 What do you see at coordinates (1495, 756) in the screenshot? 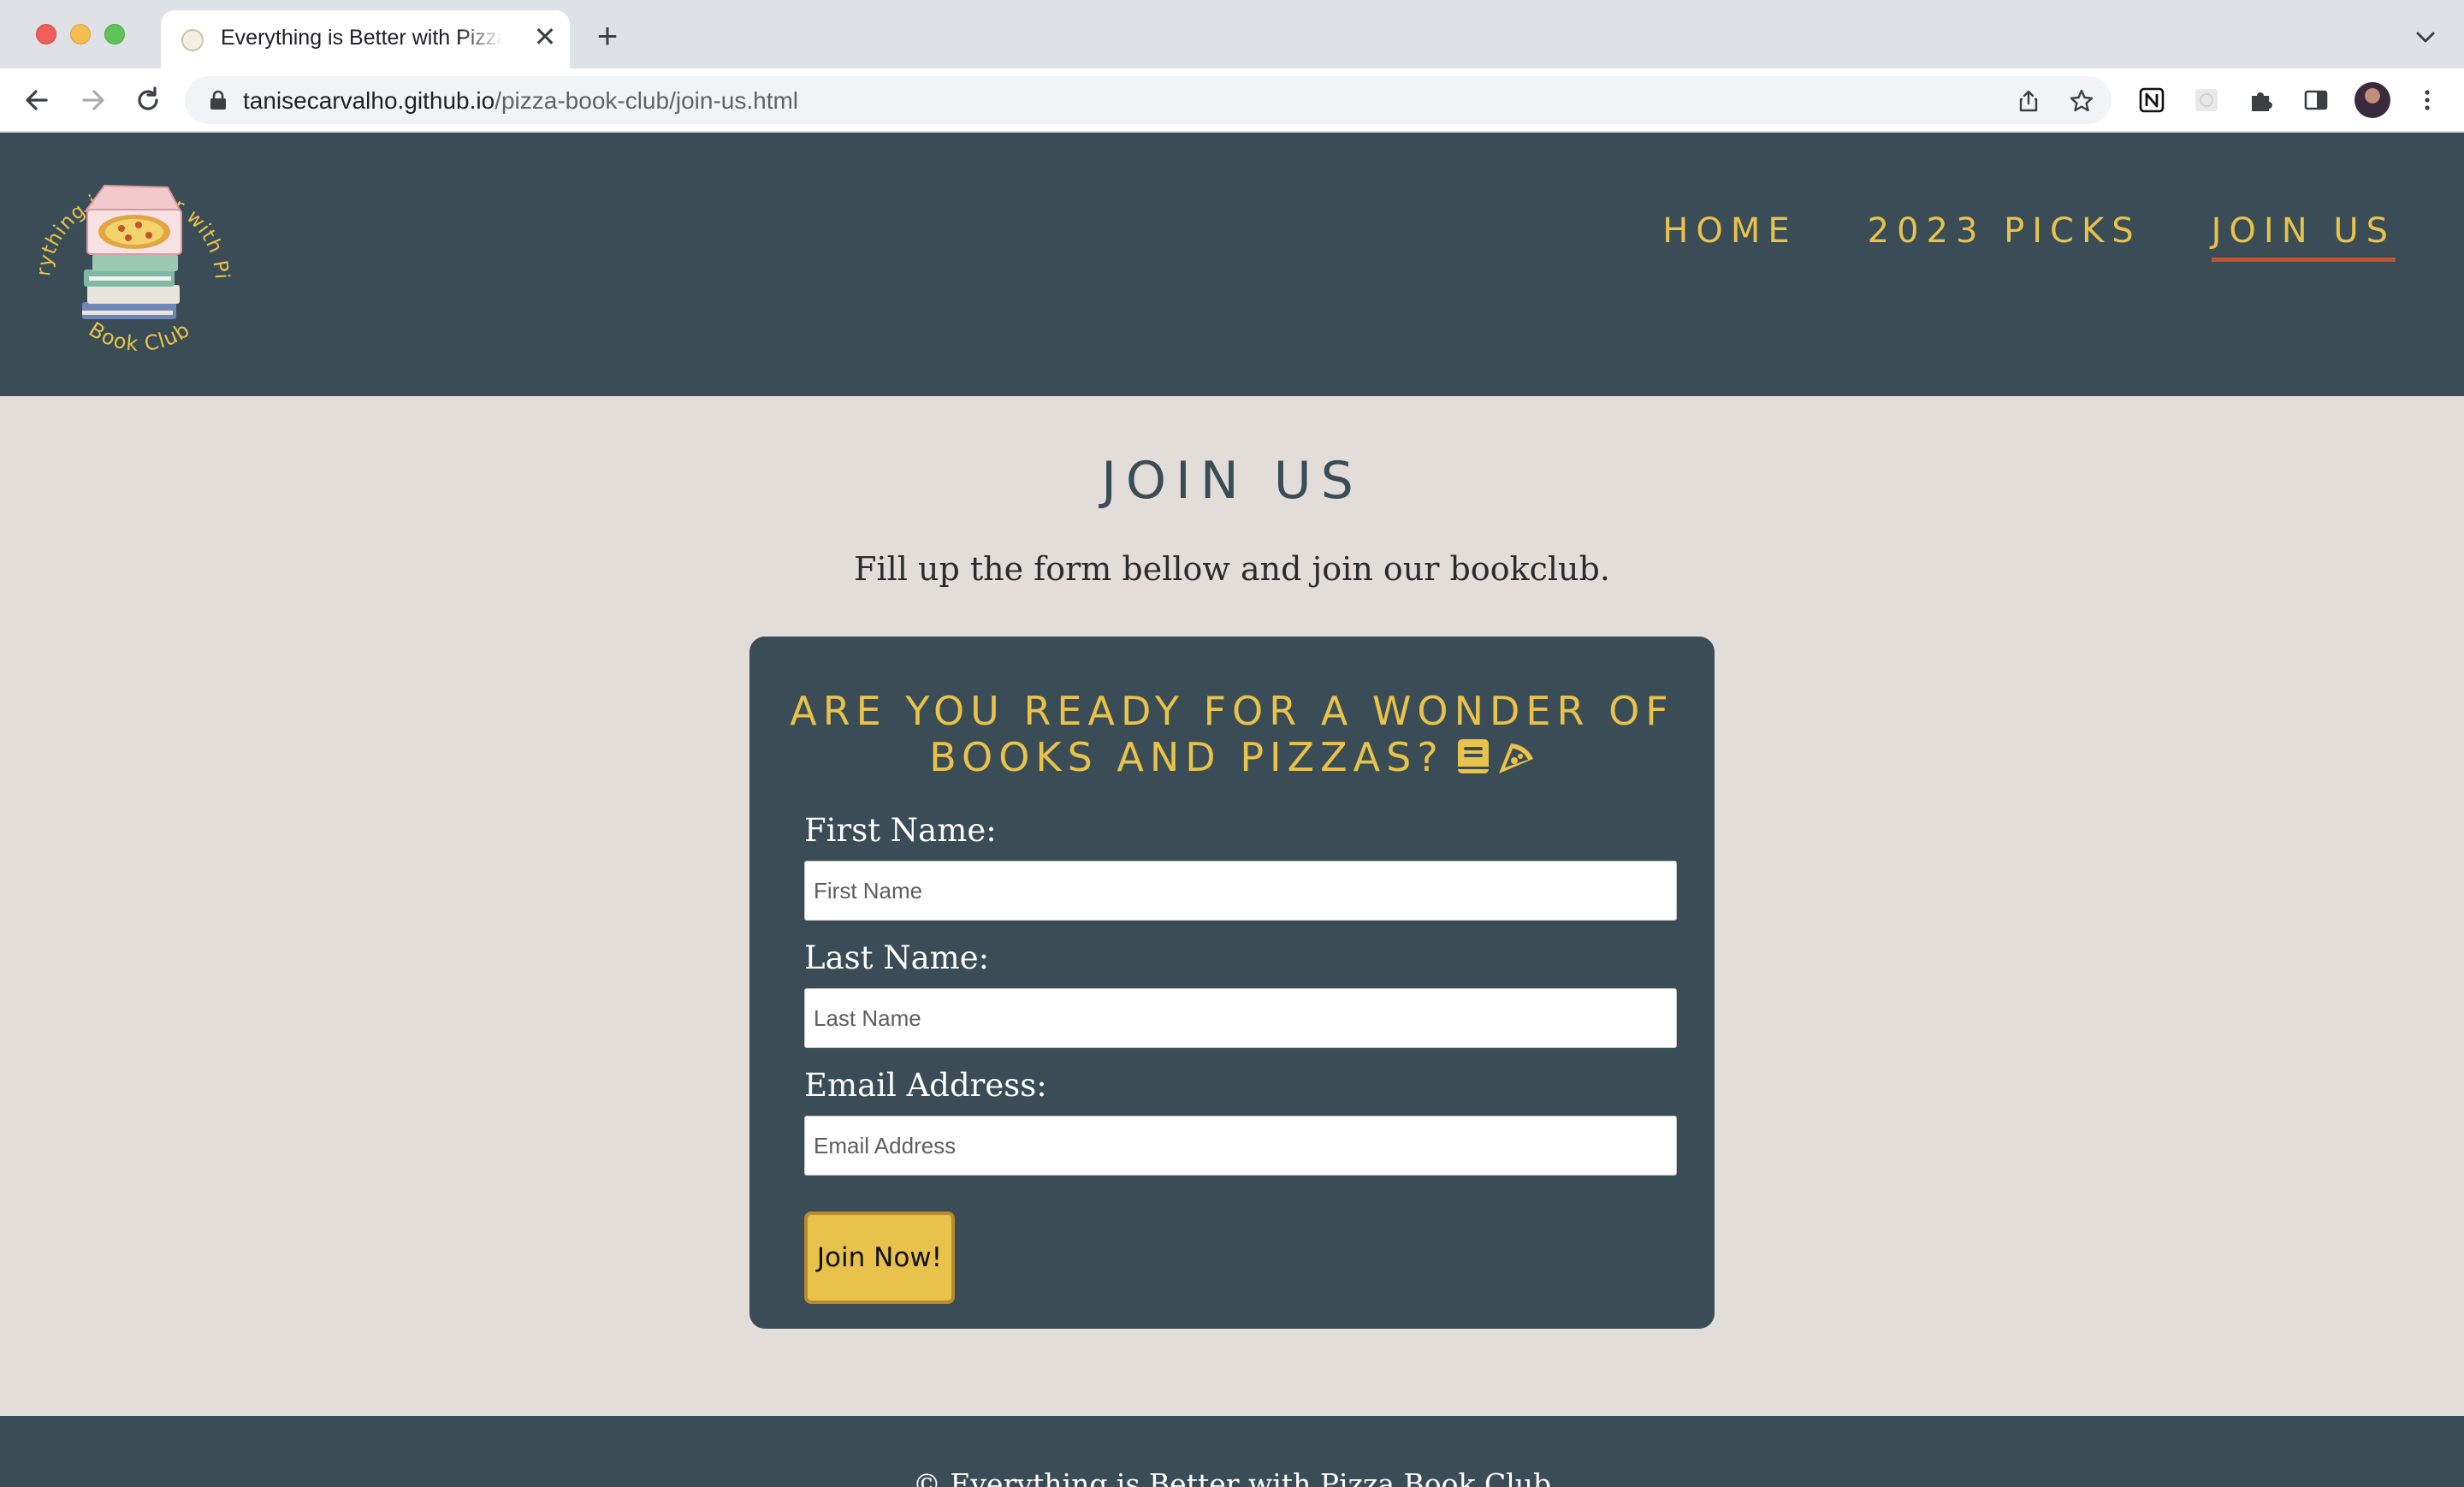
I see `book-pizza-icons` at bounding box center [1495, 756].